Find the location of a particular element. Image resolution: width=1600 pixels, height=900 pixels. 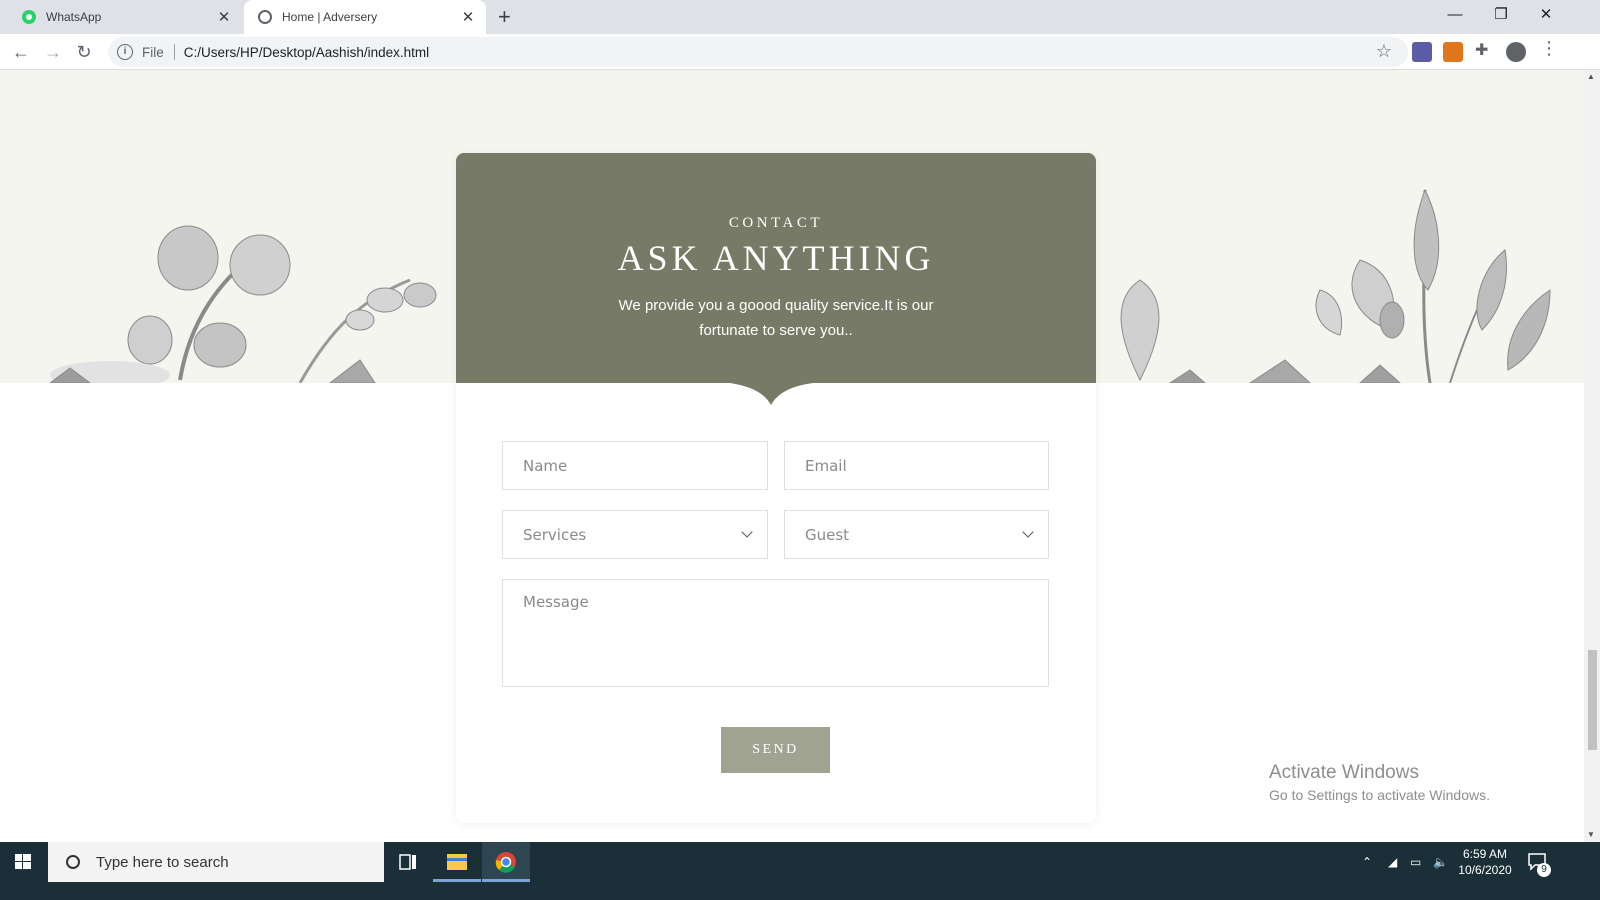

windows-start-icon is located at coordinates (23, 862).